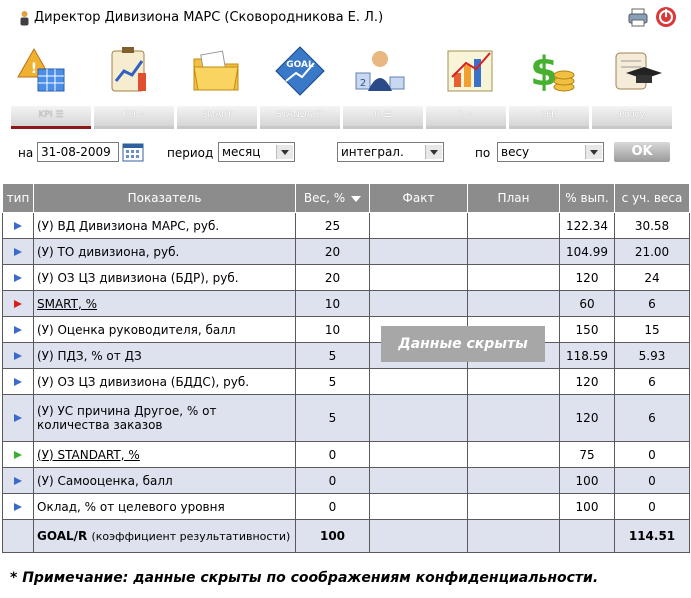 The width and height of the screenshot is (691, 598). What do you see at coordinates (652, 198) in the screenshot?
I see `col-weighted: с уч. веса` at bounding box center [652, 198].